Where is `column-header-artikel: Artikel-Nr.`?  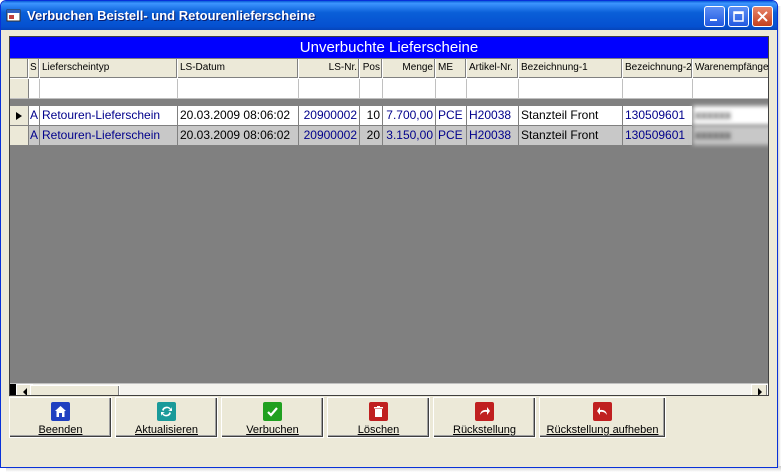
column-header-artikel: Artikel-Nr. is located at coordinates (493, 69).